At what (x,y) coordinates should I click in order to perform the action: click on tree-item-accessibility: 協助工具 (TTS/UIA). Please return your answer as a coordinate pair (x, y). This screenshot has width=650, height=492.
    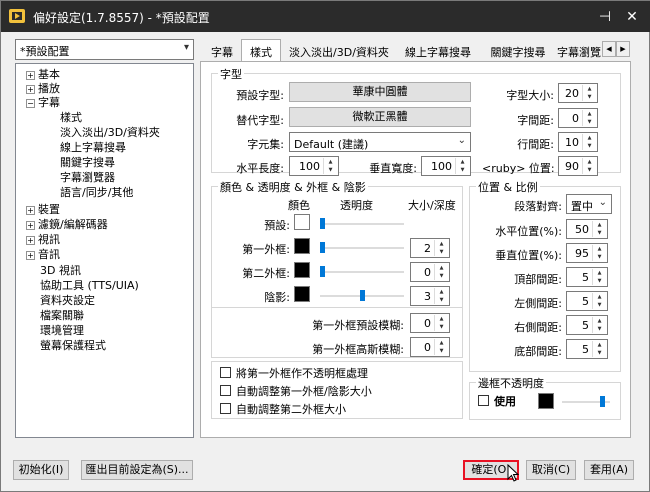
    Looking at the image, I should click on (89, 286).